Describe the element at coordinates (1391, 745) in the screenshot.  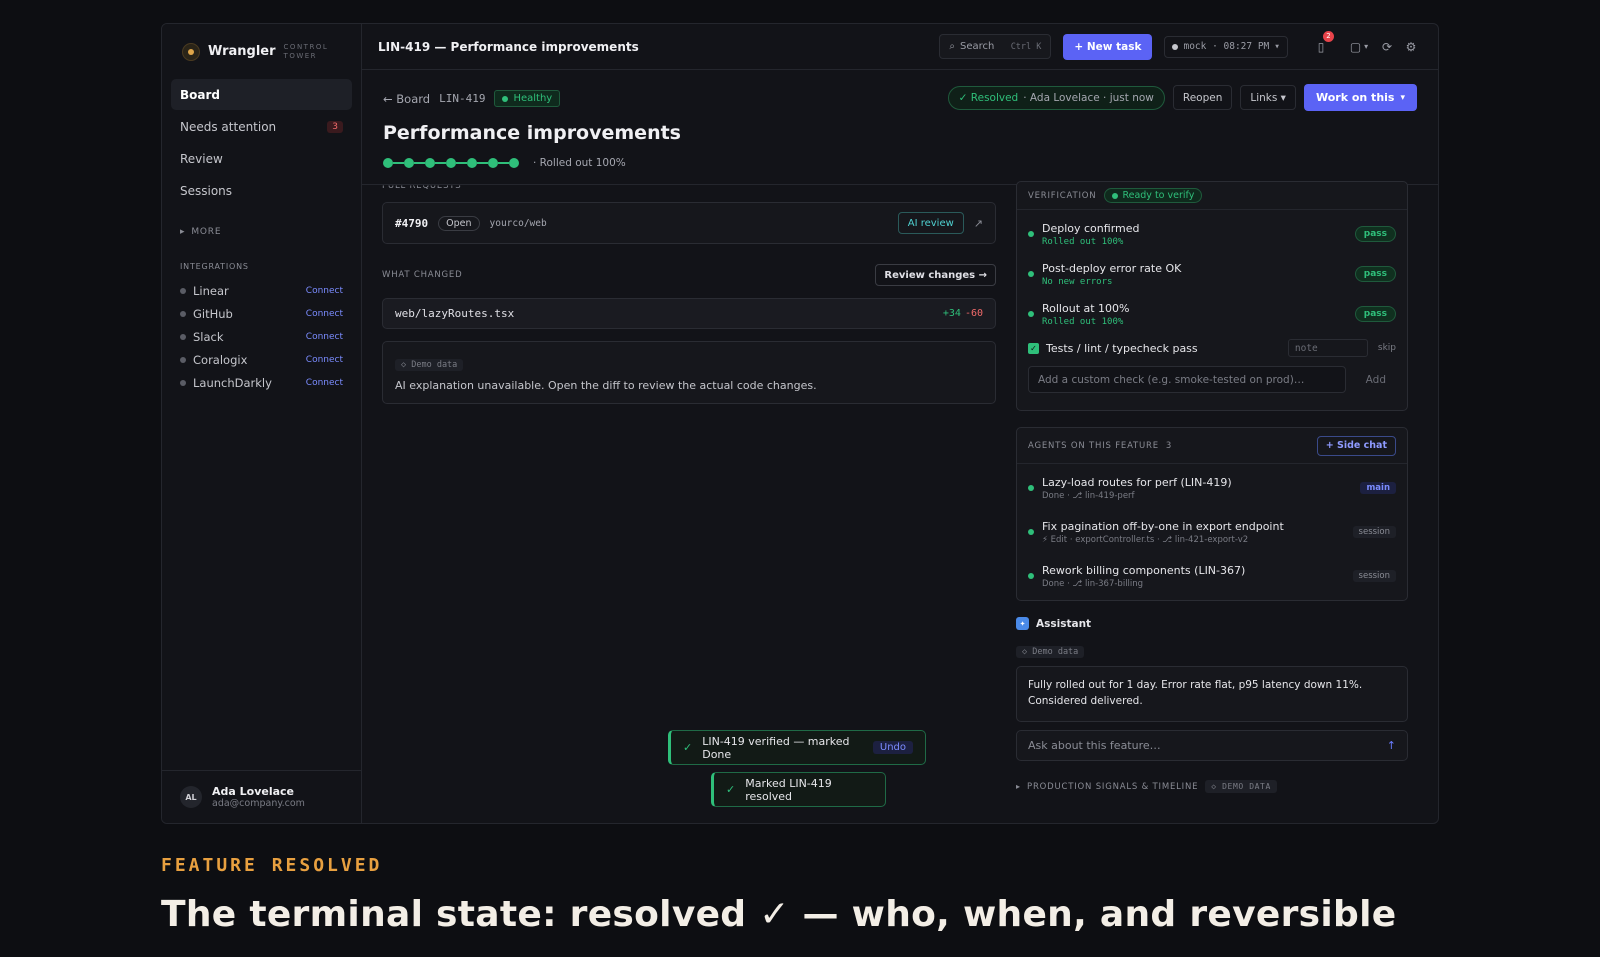
I see `send-arrow-icon: ↑` at that location.